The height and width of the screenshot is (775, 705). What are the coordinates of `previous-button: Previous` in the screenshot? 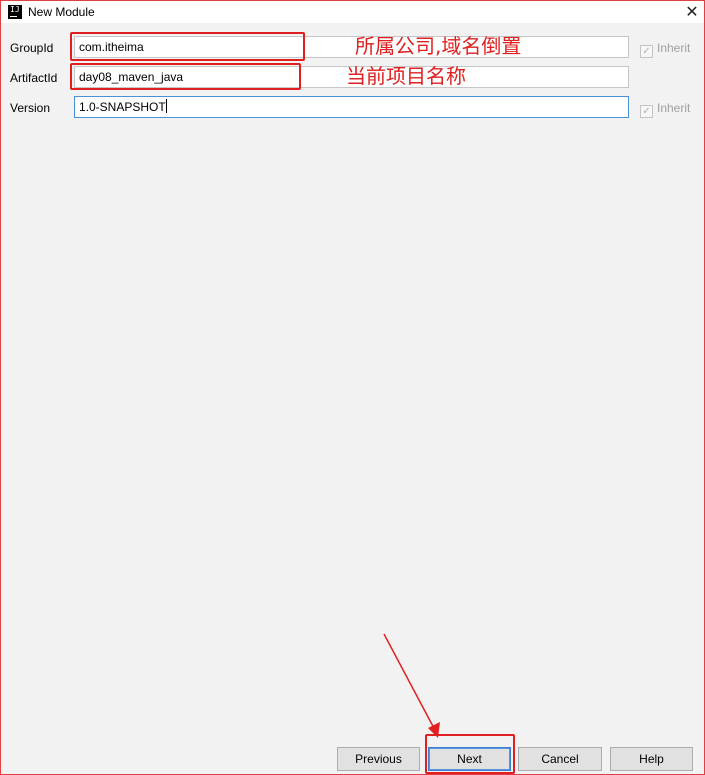 It's located at (378, 759).